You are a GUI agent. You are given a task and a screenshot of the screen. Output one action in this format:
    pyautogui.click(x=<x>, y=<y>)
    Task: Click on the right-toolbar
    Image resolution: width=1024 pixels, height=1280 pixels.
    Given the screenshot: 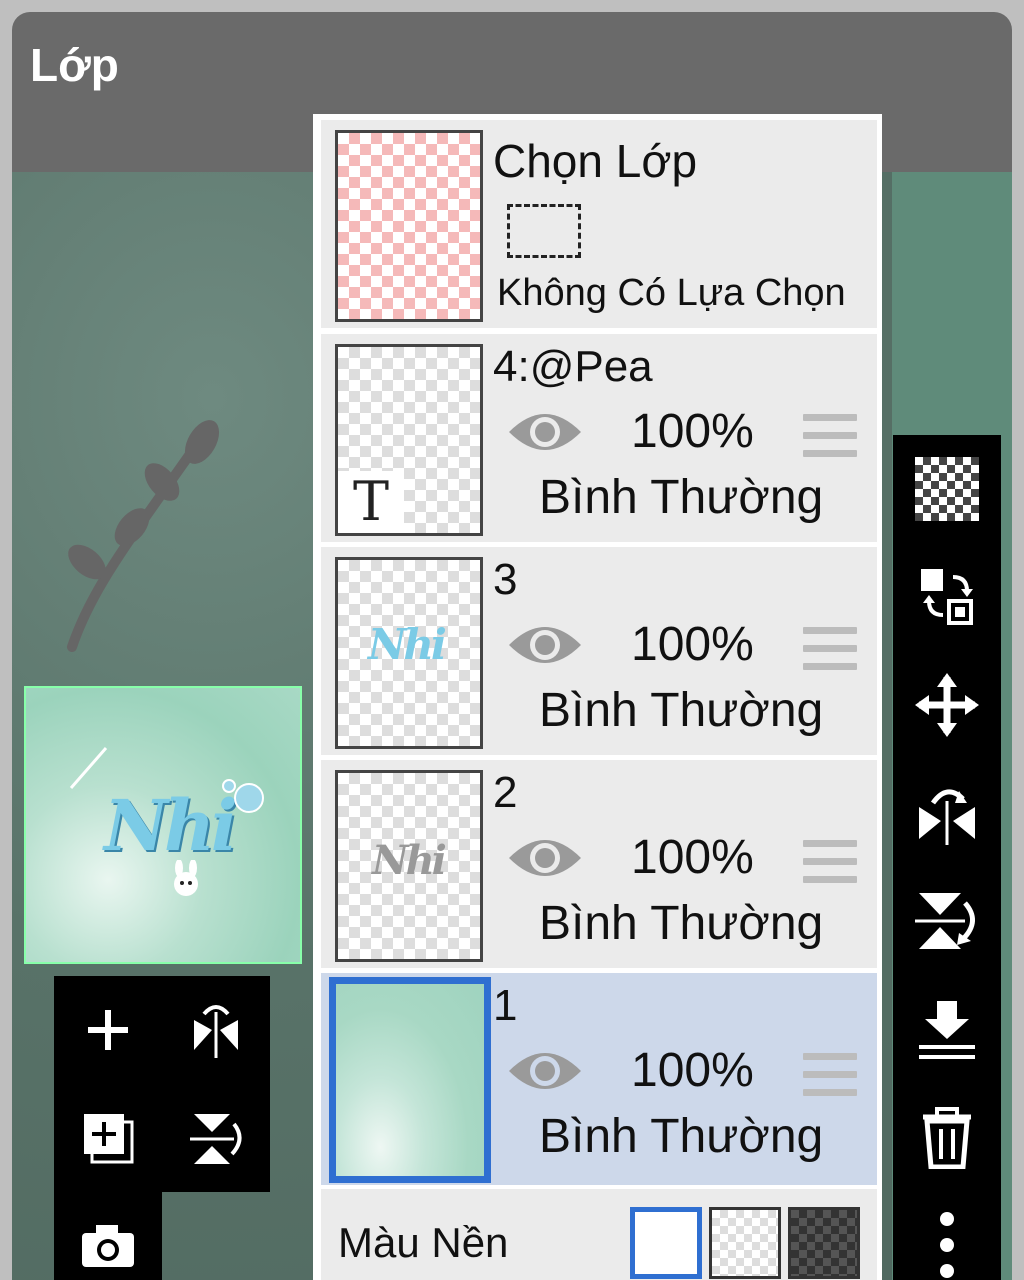 What is the action you would take?
    pyautogui.click(x=947, y=857)
    